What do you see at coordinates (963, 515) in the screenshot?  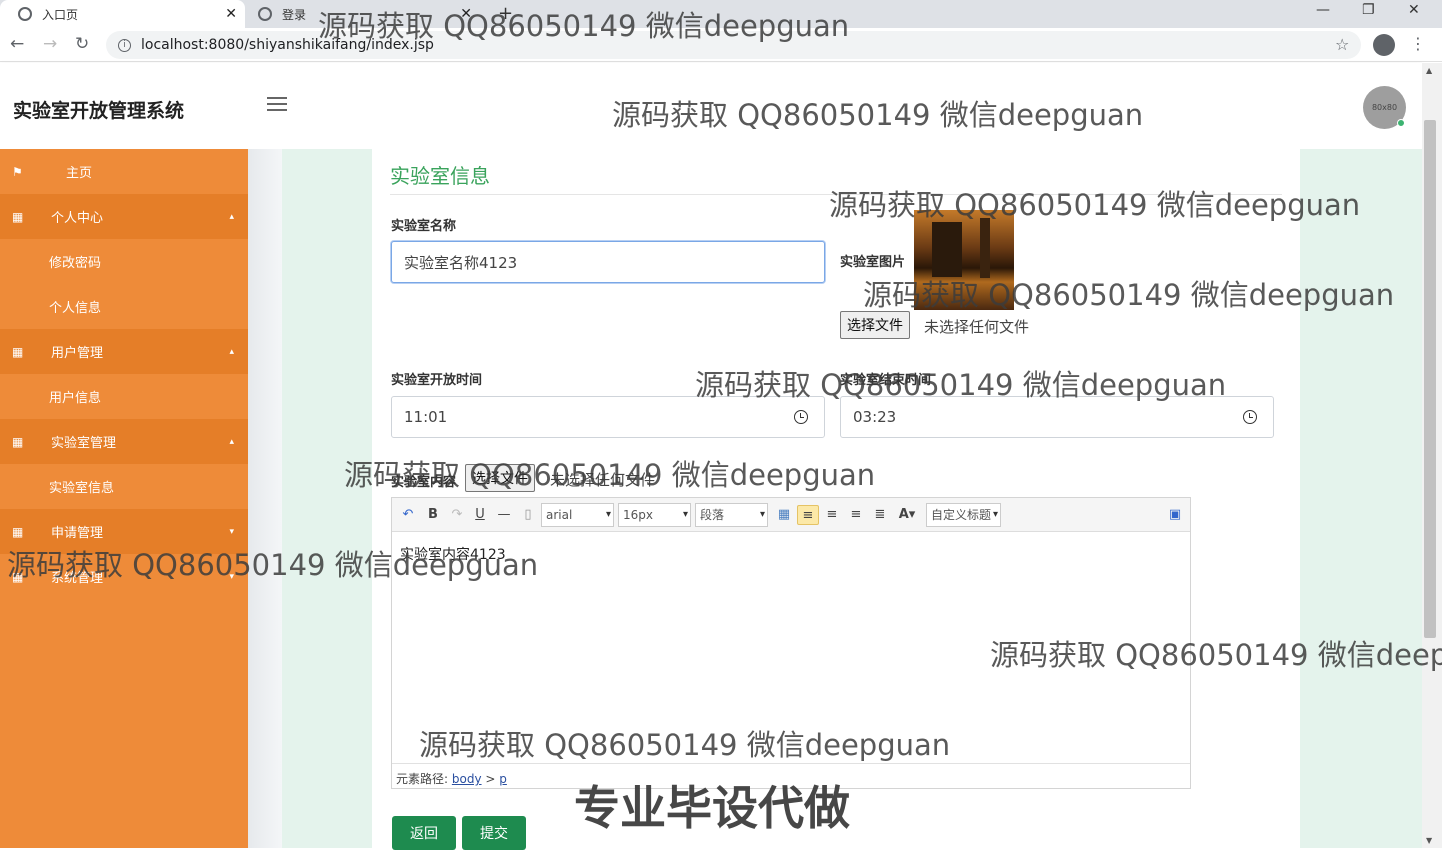 I see `custom-title-select: 自定义标题` at bounding box center [963, 515].